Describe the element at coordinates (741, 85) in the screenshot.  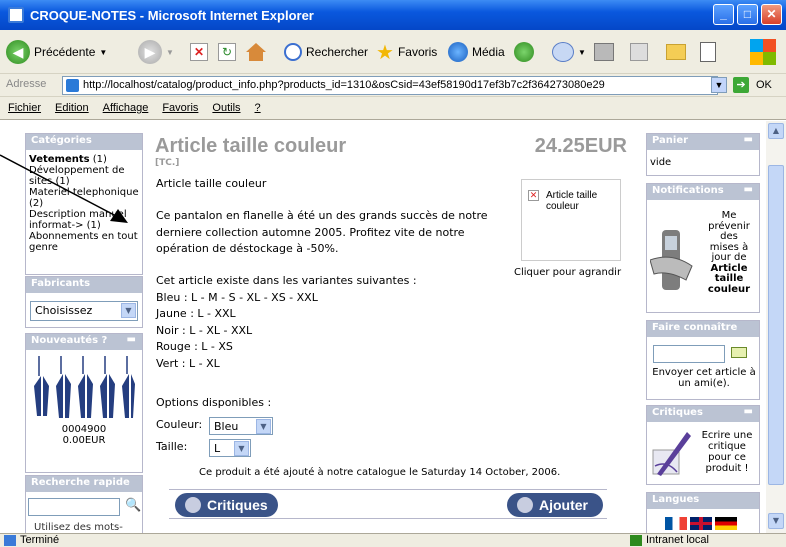
I see `go-arrow-icon: ➔` at that location.